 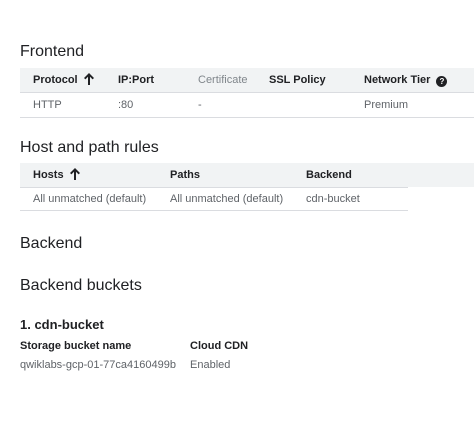 What do you see at coordinates (185, 175) in the screenshot?
I see `paths-column-header: Paths` at bounding box center [185, 175].